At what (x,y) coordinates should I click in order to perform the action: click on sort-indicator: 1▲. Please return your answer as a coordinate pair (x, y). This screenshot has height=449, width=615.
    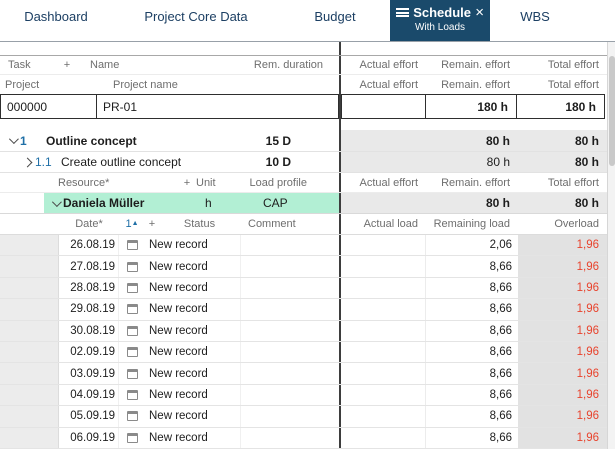
    Looking at the image, I should click on (132, 224).